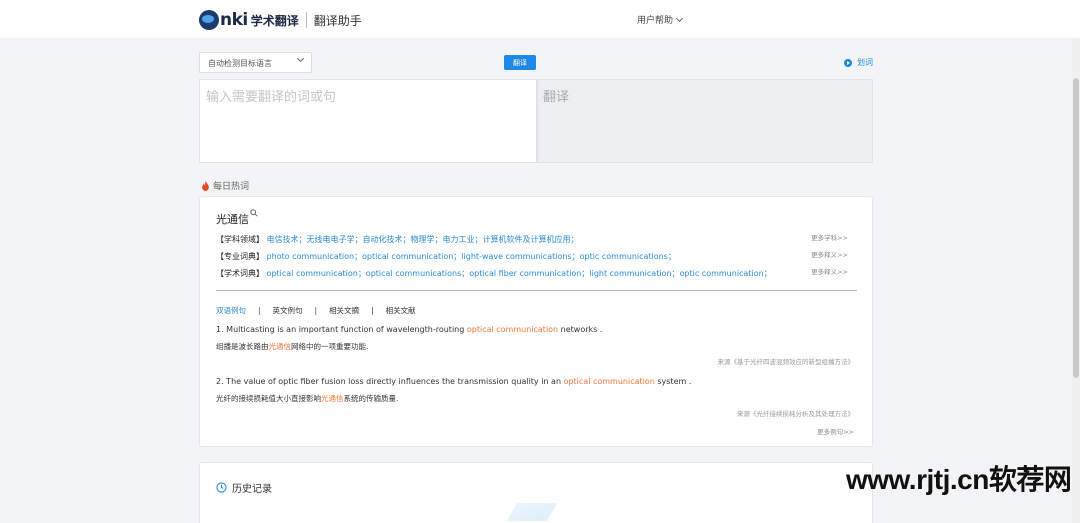 The image size is (1080, 523). What do you see at coordinates (655, 21) in the screenshot?
I see `user-help-label: 用户帮助` at bounding box center [655, 21].